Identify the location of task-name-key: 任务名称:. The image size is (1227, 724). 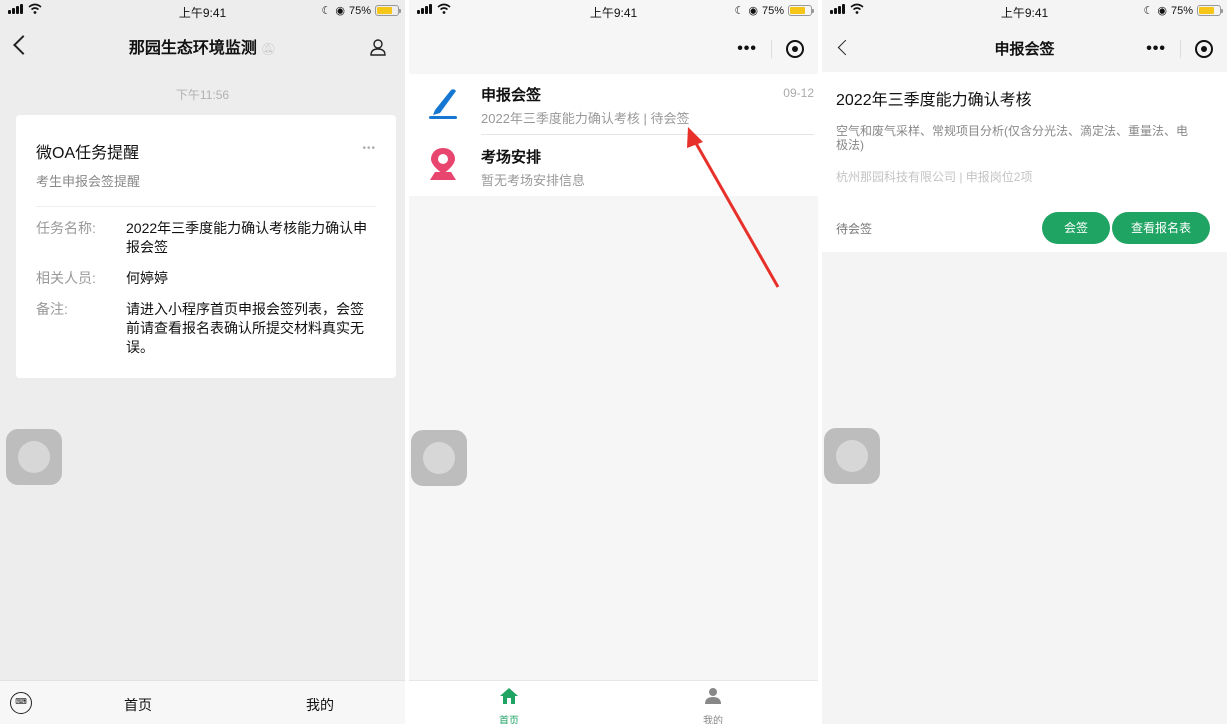
(66, 228).